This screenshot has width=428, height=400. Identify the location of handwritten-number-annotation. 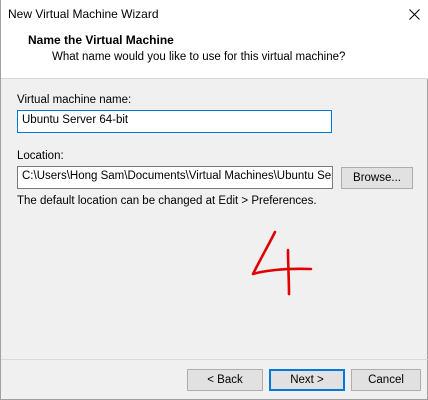
(282, 263).